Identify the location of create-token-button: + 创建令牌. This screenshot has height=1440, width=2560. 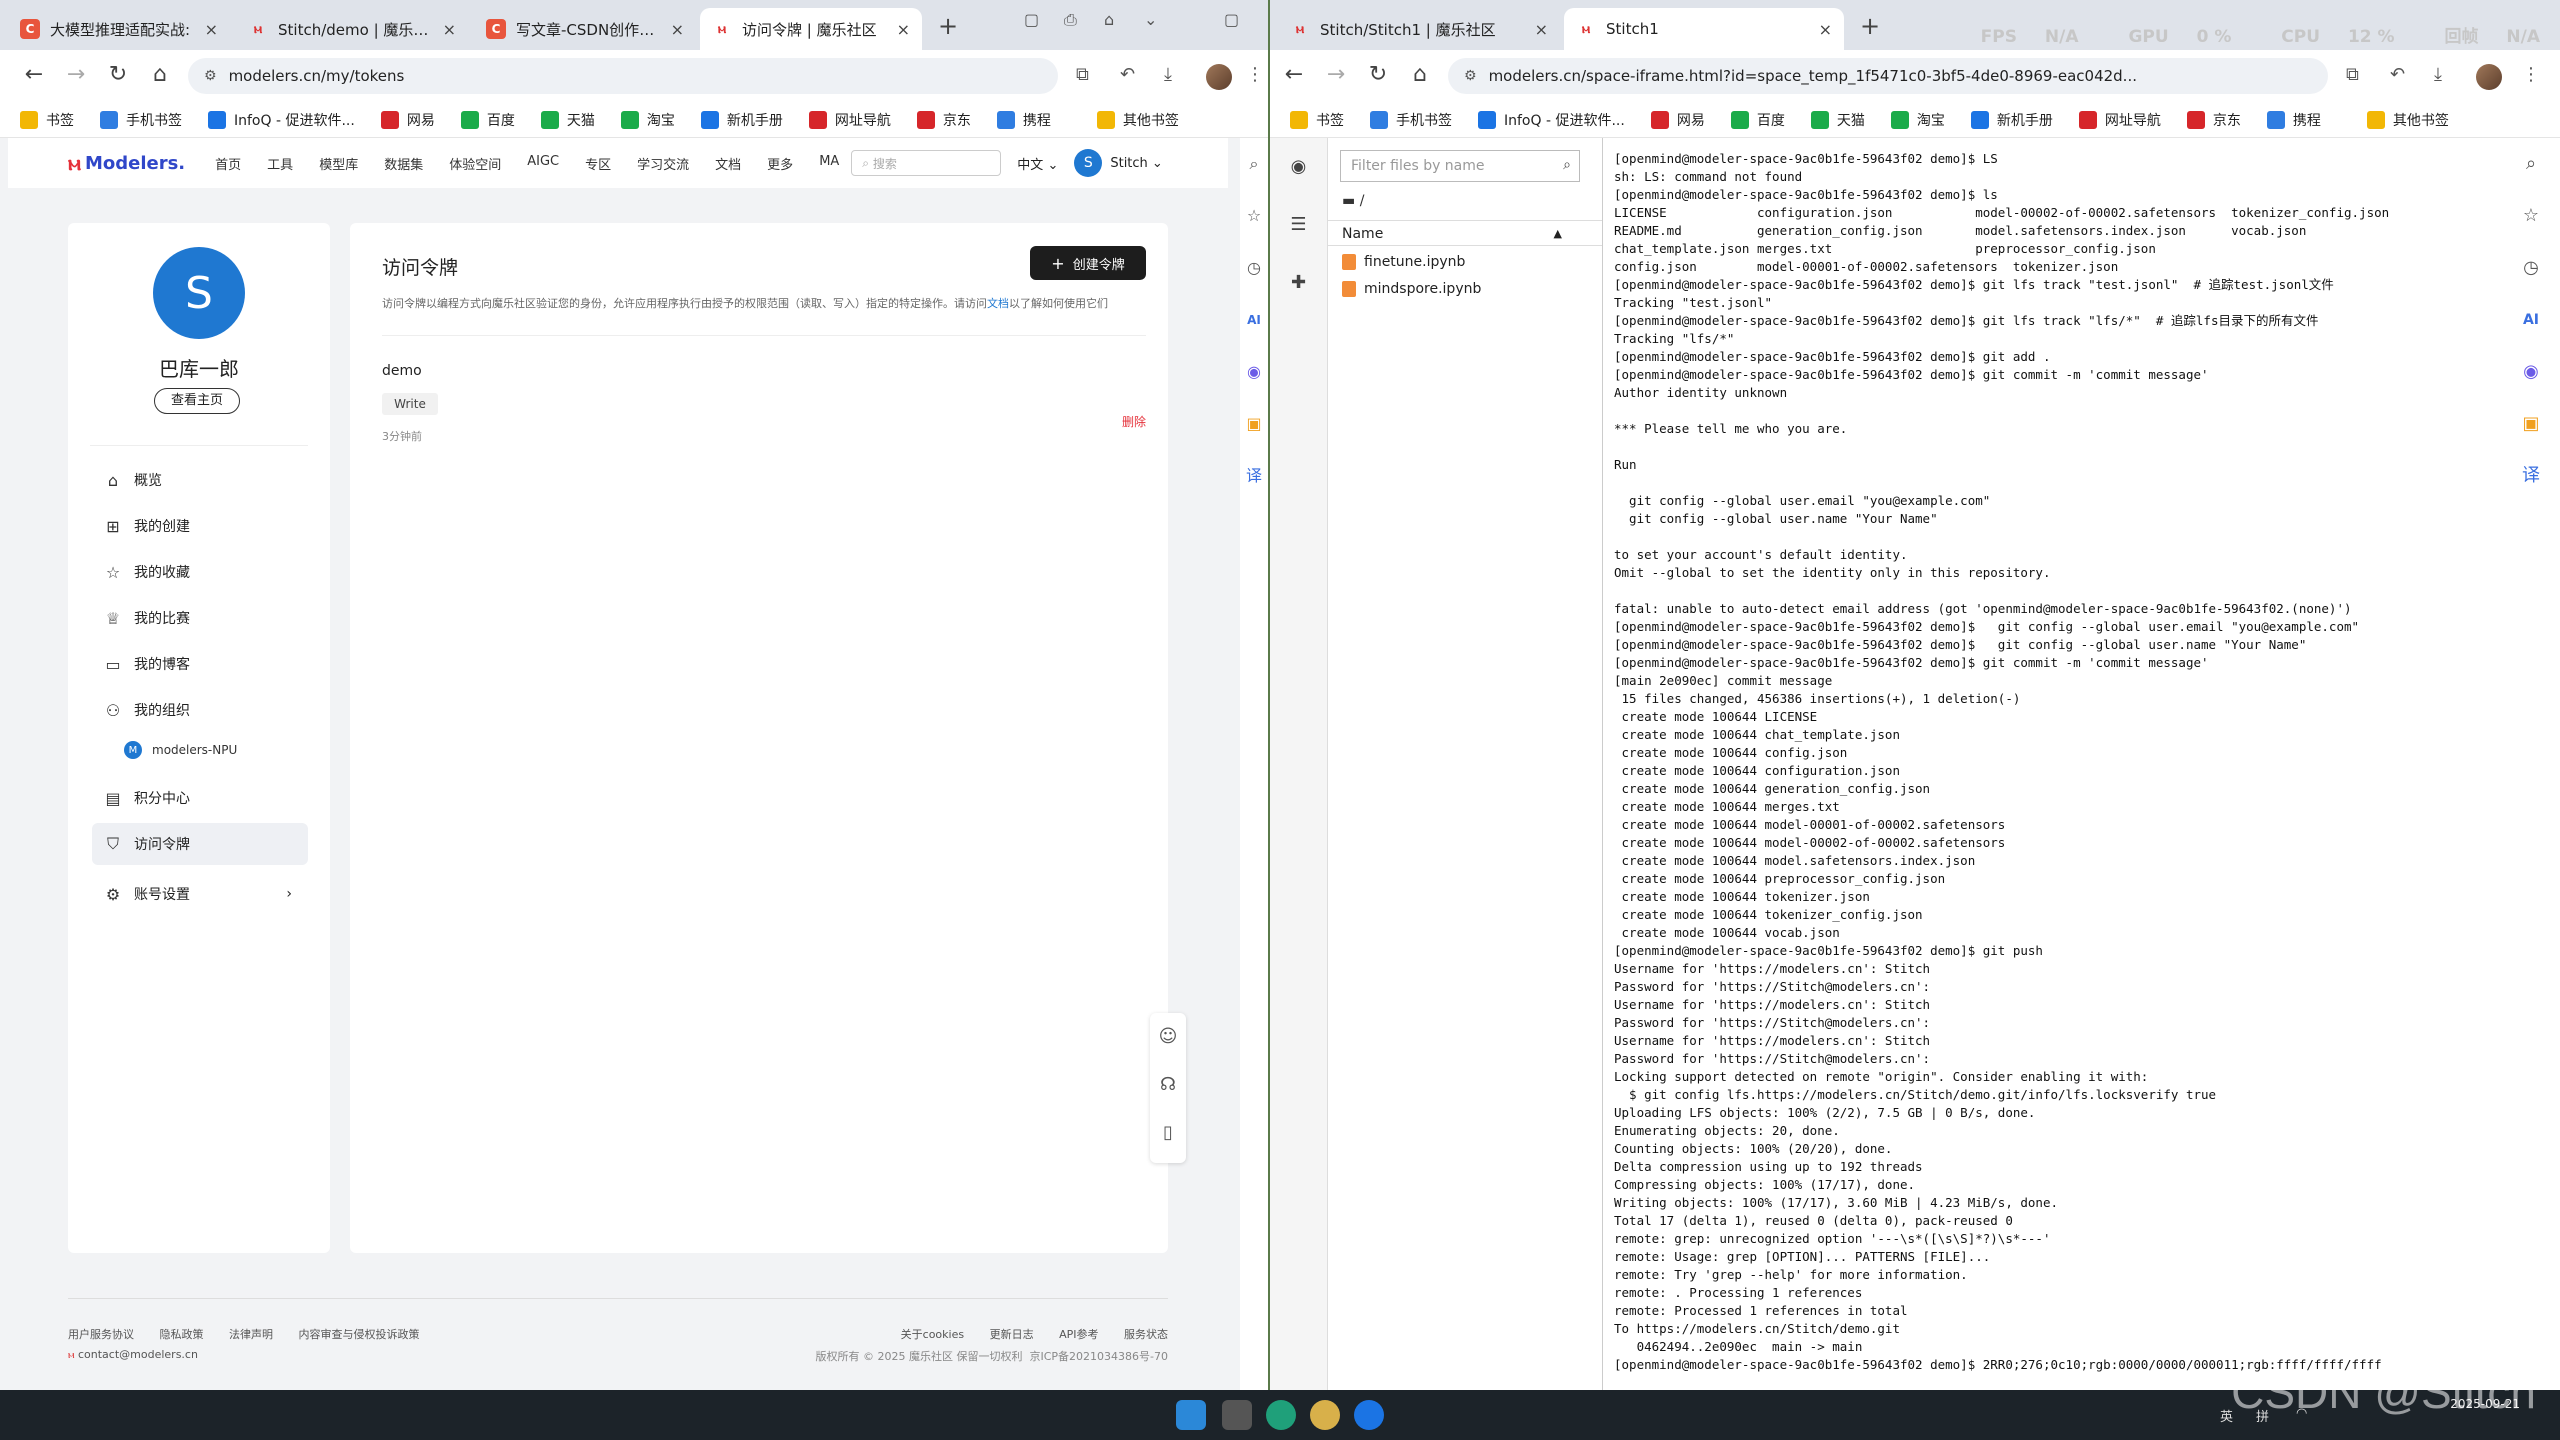
(1088, 263).